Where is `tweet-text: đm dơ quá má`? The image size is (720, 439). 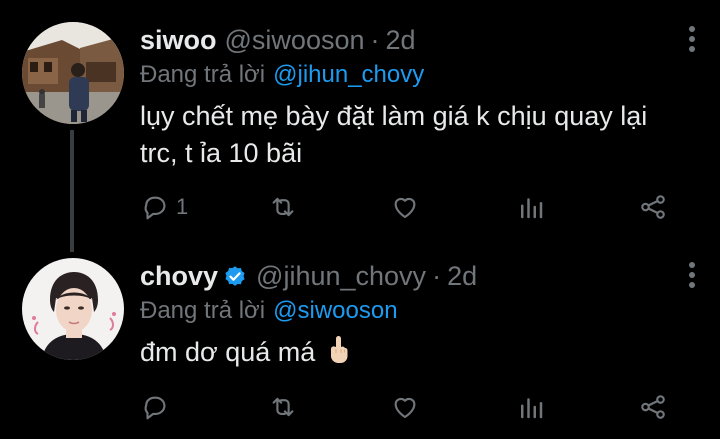 tweet-text: đm dơ quá má is located at coordinates (228, 352).